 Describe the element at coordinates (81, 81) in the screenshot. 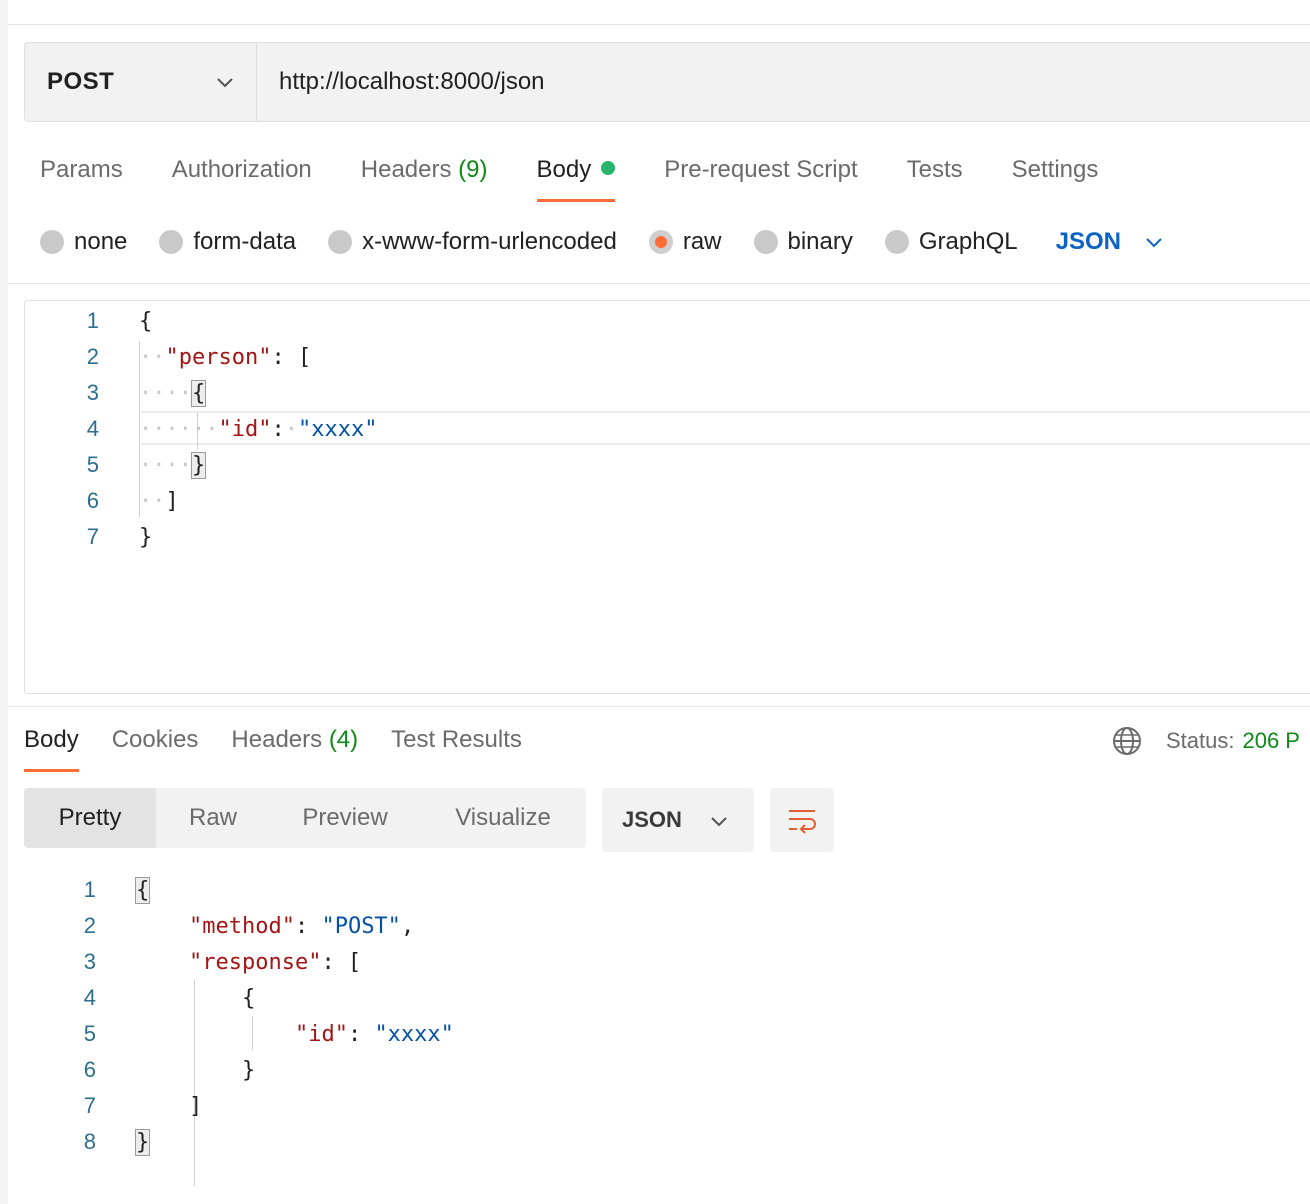

I see `method-label: POST` at that location.